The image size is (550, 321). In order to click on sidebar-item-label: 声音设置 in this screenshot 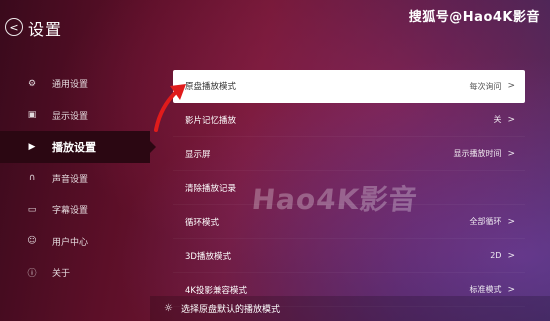, I will do `click(70, 179)`.